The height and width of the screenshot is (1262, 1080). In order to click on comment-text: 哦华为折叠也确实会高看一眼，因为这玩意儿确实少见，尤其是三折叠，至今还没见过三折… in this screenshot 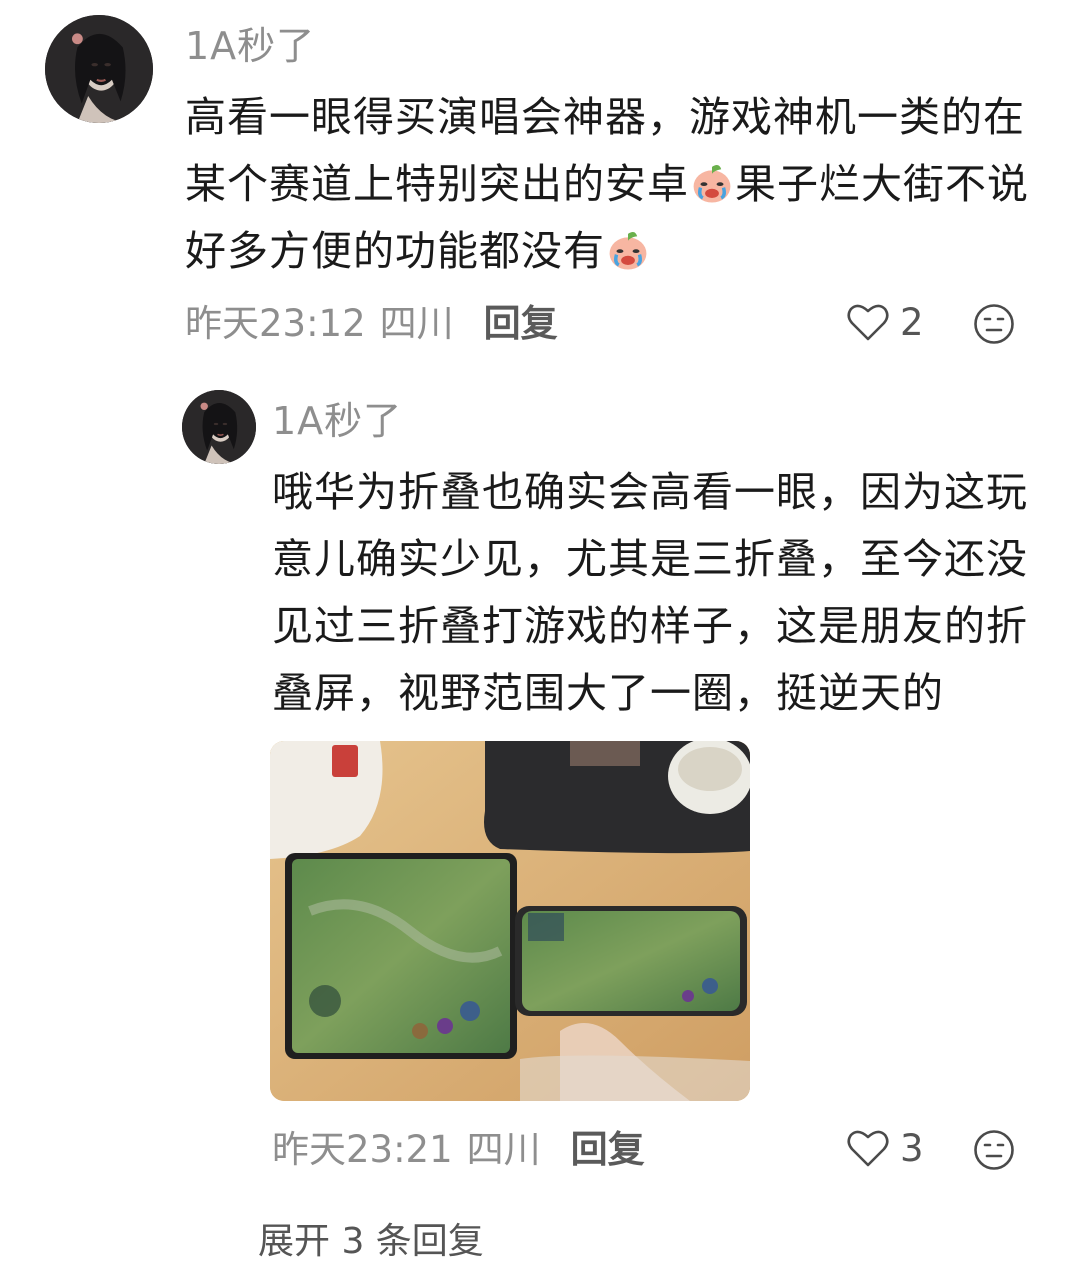, I will do `click(650, 592)`.